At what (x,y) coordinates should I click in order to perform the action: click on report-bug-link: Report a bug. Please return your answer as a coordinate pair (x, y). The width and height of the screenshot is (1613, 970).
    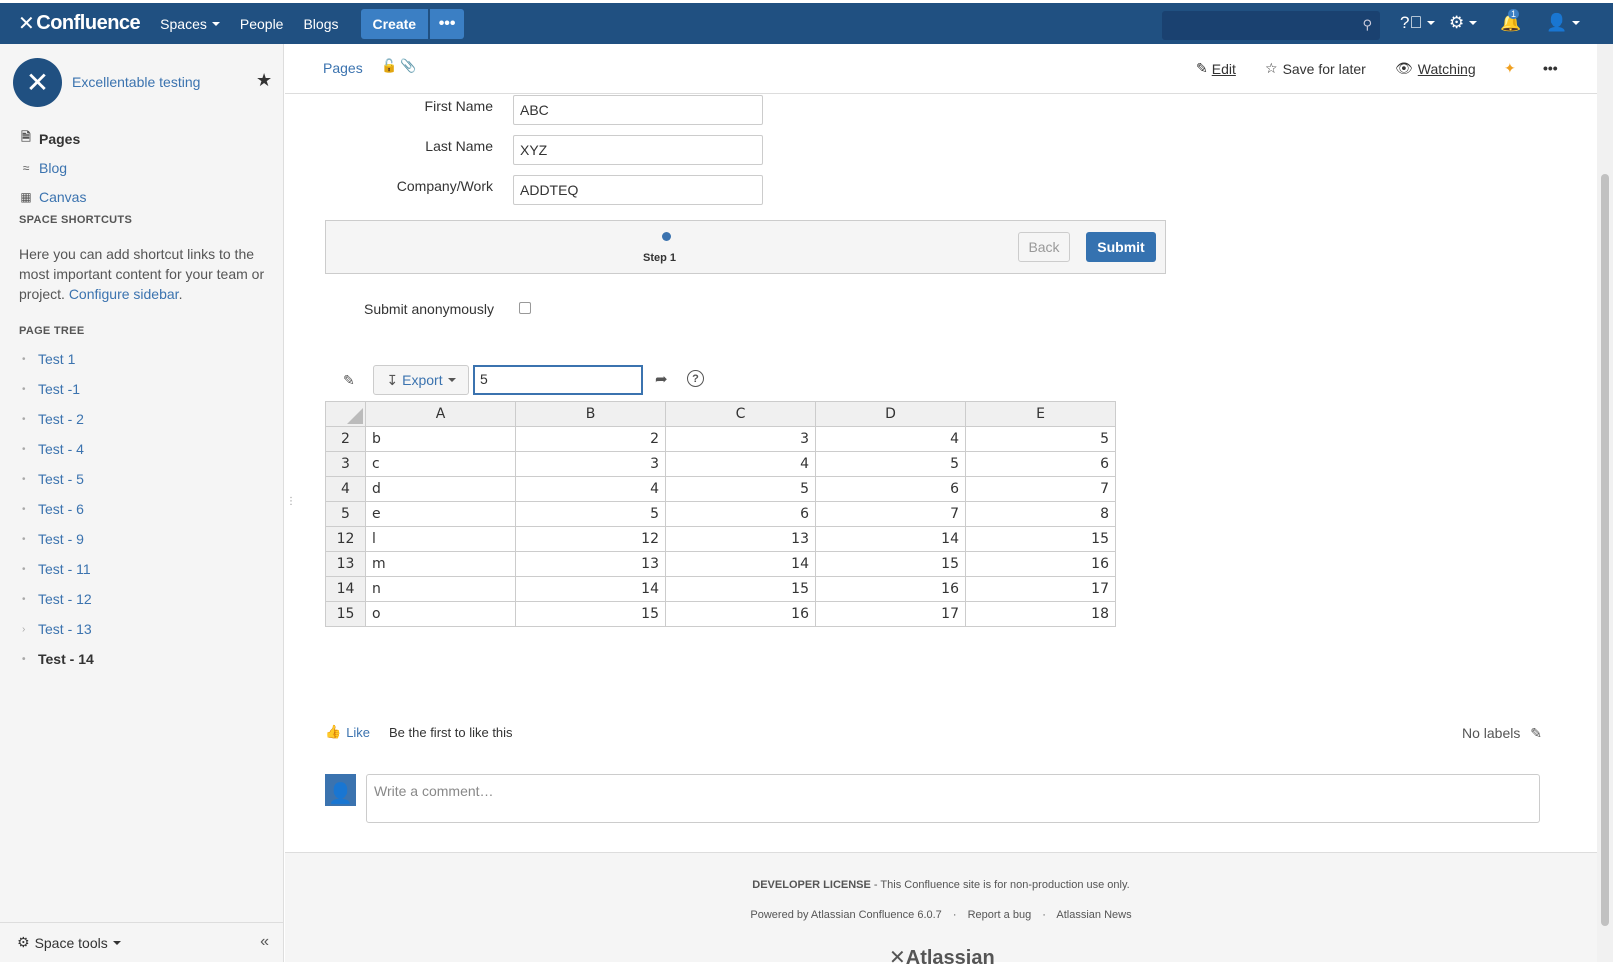
    Looking at the image, I should click on (1000, 915).